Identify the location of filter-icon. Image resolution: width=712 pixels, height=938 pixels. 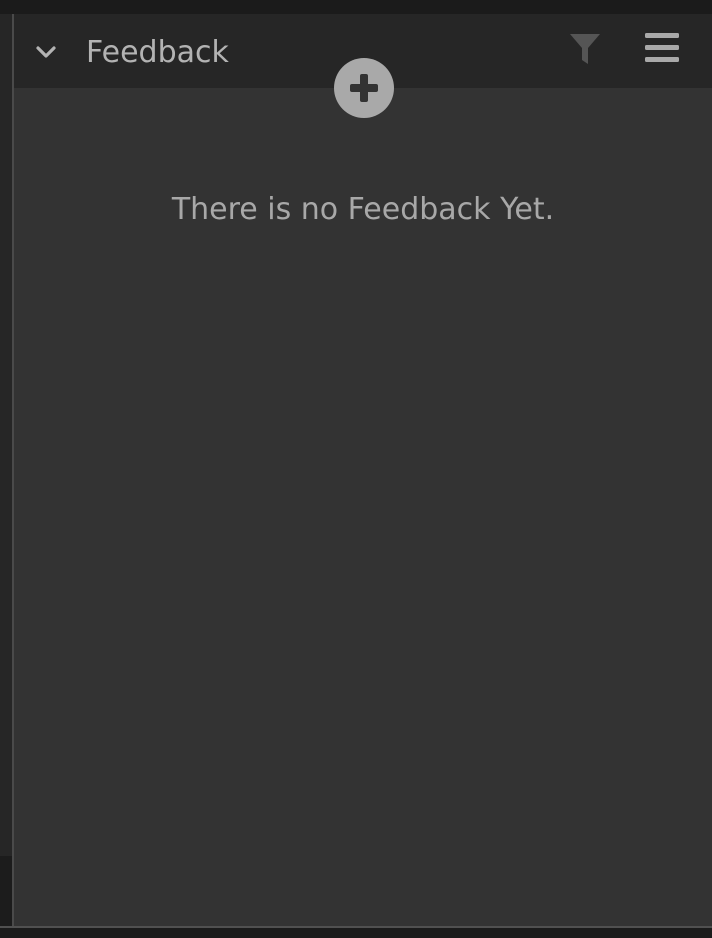
(585, 50).